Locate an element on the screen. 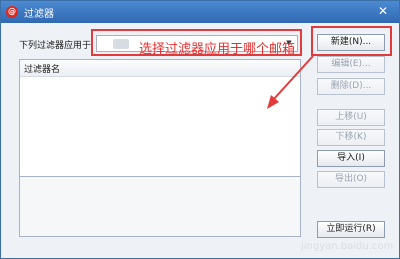 The width and height of the screenshot is (400, 259). move-up-button: 上移(U) is located at coordinates (351, 117).